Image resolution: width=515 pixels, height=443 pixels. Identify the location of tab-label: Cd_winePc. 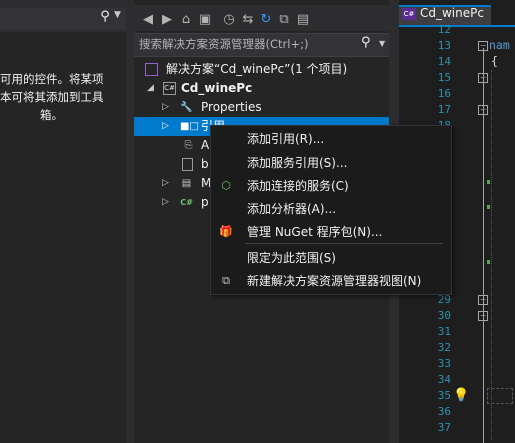
(452, 13).